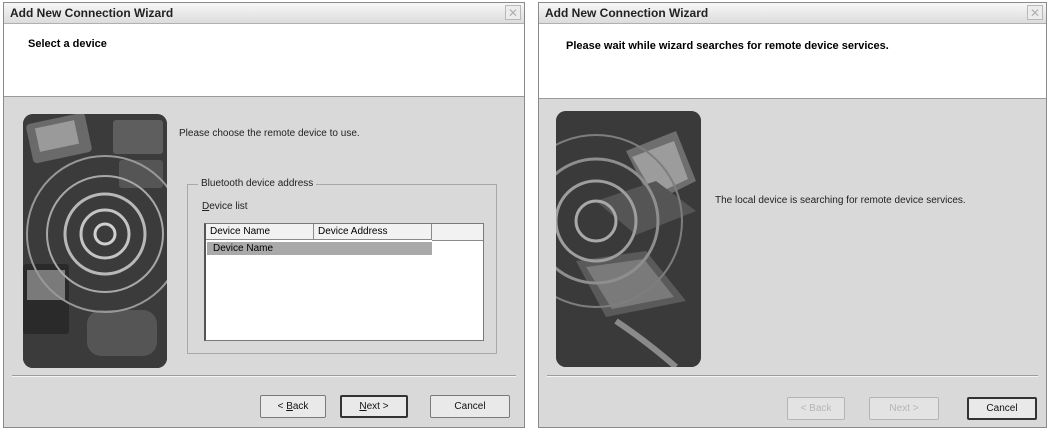 This screenshot has width=1049, height=431. Describe the element at coordinates (344, 282) in the screenshot. I see `device-list: Device Name Device Address Device Name` at that location.